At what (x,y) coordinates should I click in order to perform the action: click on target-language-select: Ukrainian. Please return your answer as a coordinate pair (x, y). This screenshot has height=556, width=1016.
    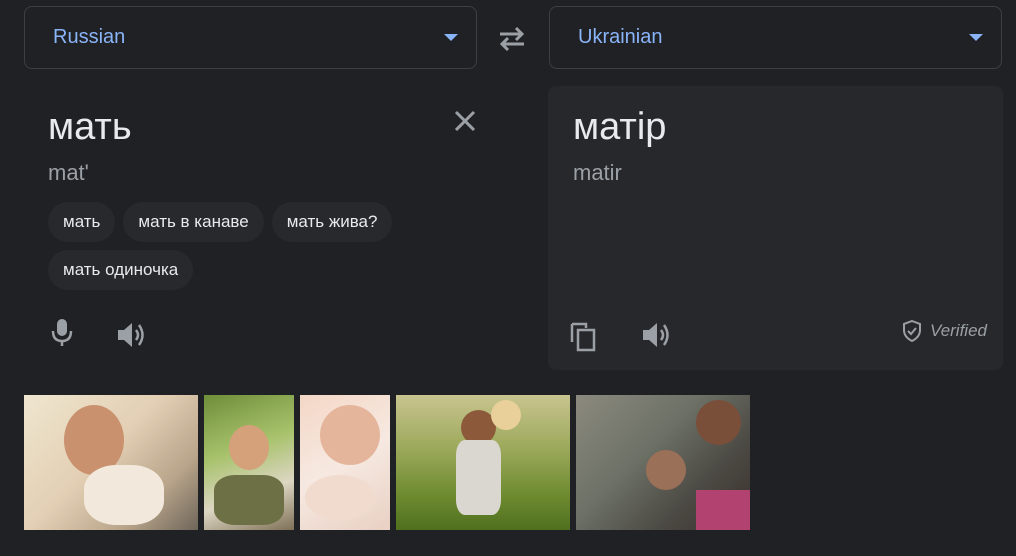
    Looking at the image, I should click on (775, 37).